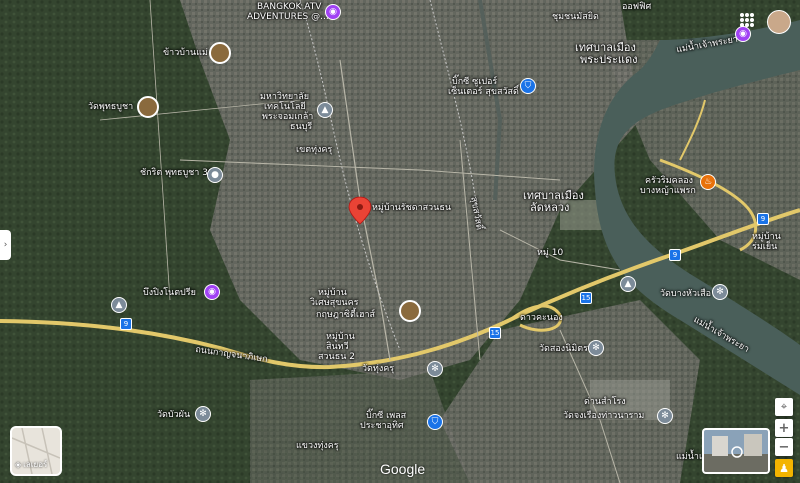 Image resolution: width=800 pixels, height=483 pixels. Describe the element at coordinates (169, 293) in the screenshot. I see `label-bueng-ming: บึงปิงโนตปรีย` at that location.